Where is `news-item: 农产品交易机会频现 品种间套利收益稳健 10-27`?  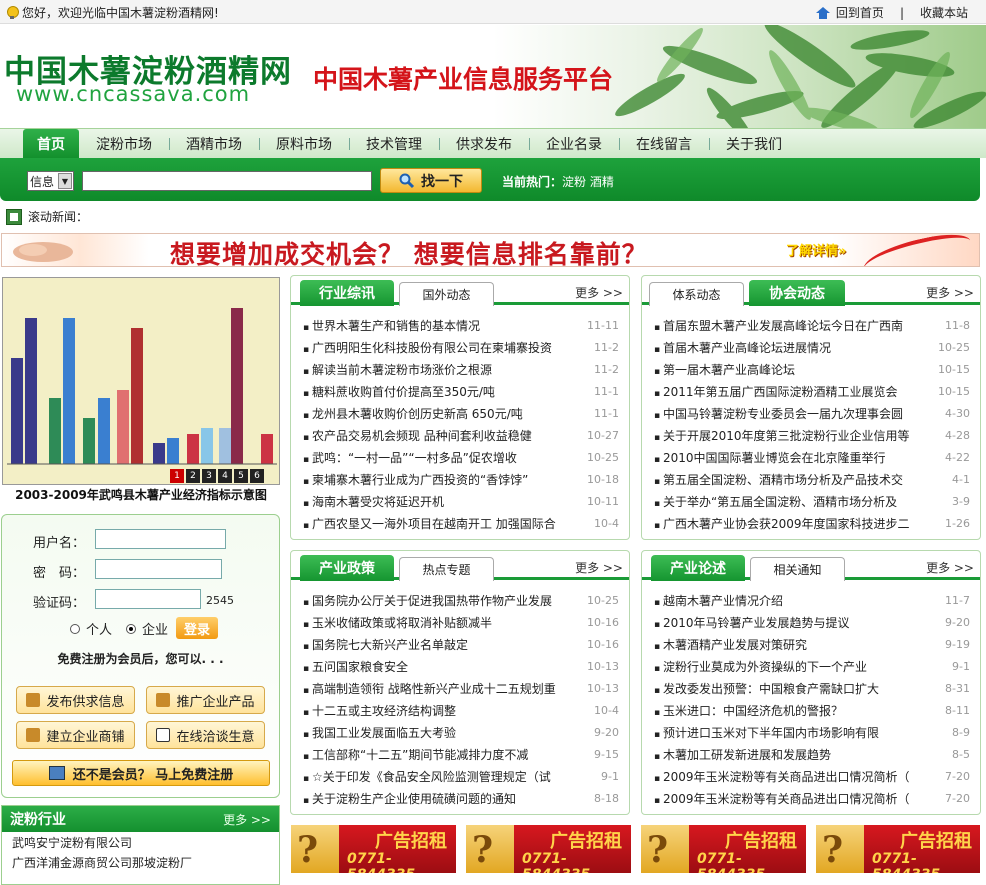 news-item: 农产品交易机会频现 品种间套利收益稳健 10-27 is located at coordinates (460, 435).